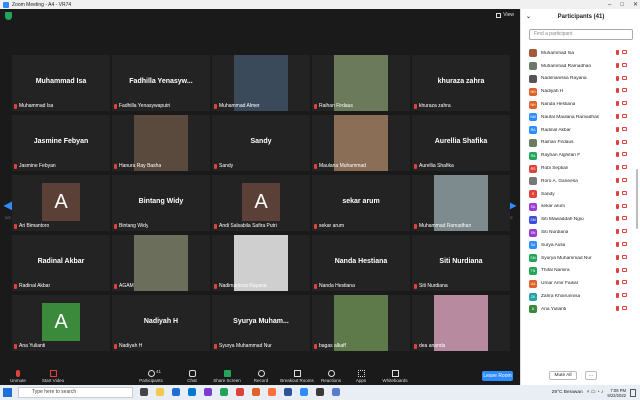 The width and height of the screenshot is (640, 400). Describe the element at coordinates (288, 392) in the screenshot. I see `word-icon` at that location.